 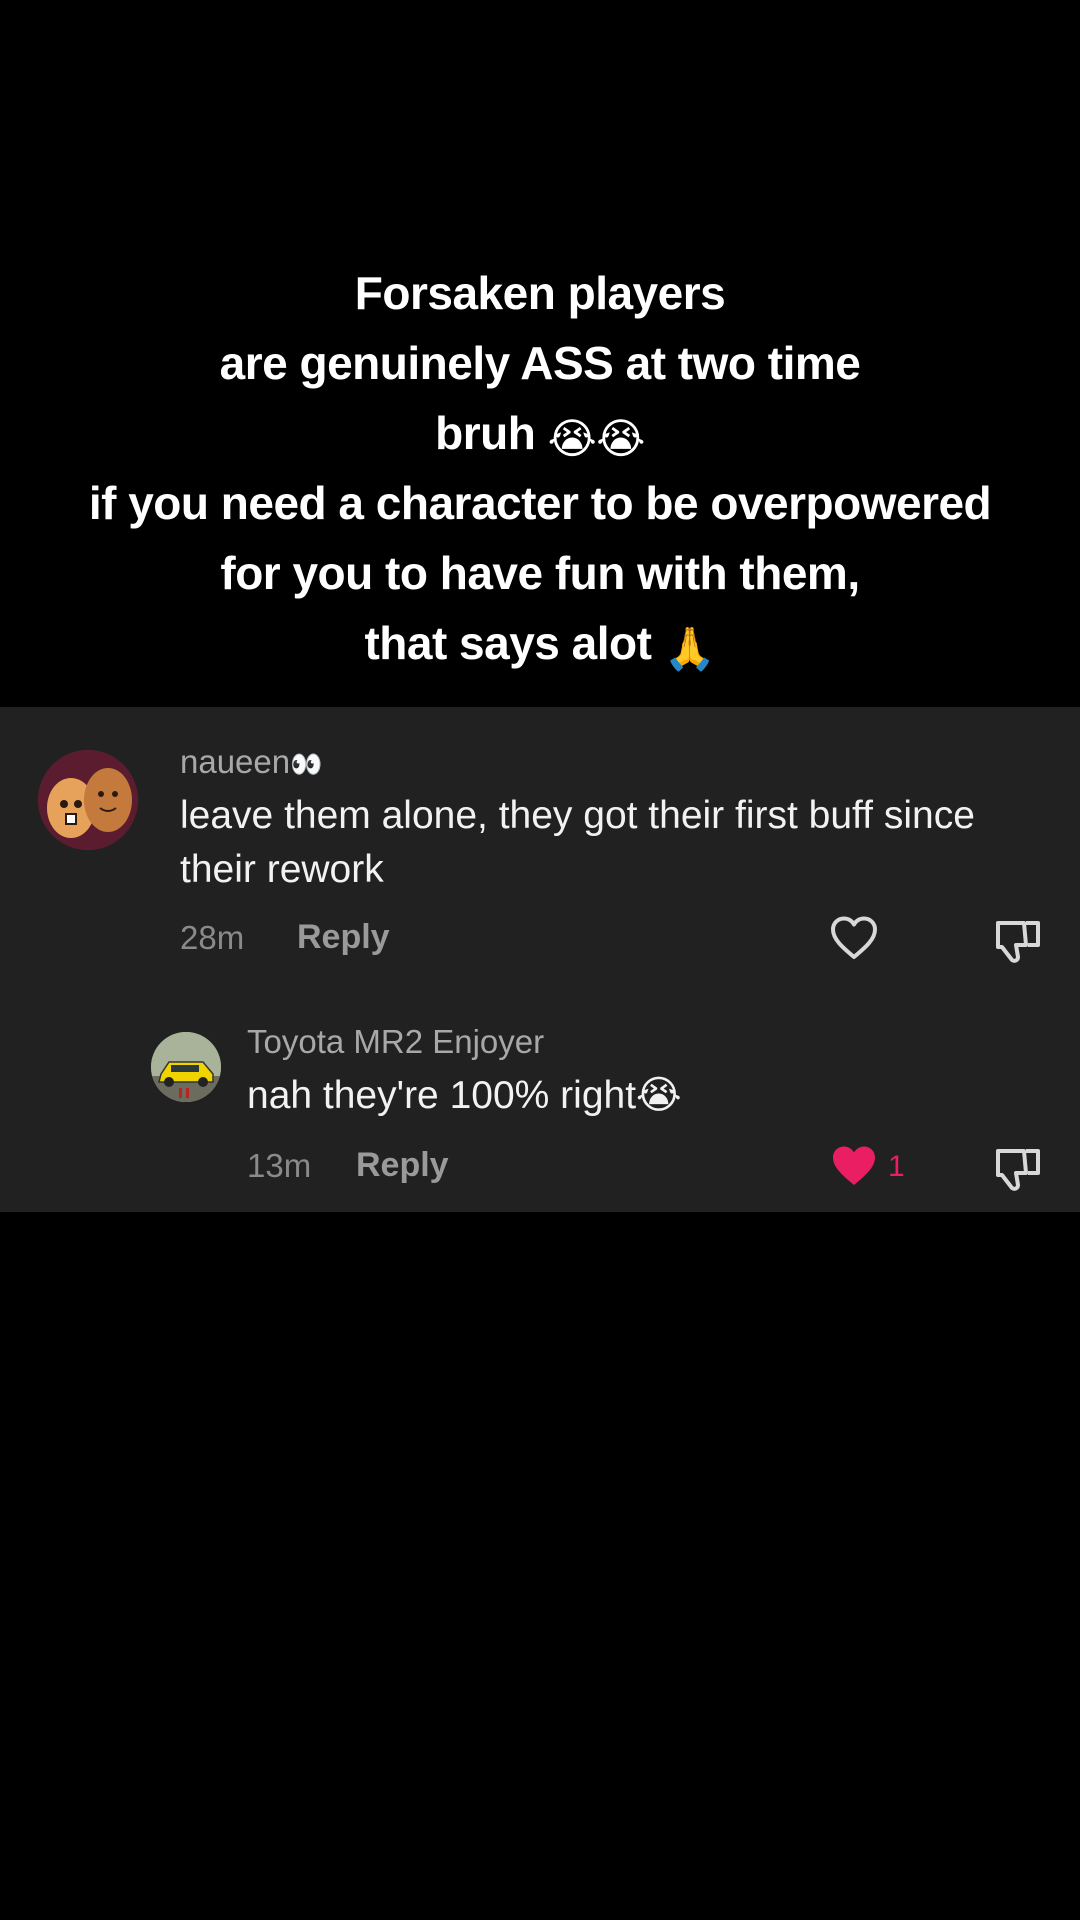 I want to click on caption-line-3: bruh 😭😭, so click(x=540, y=433).